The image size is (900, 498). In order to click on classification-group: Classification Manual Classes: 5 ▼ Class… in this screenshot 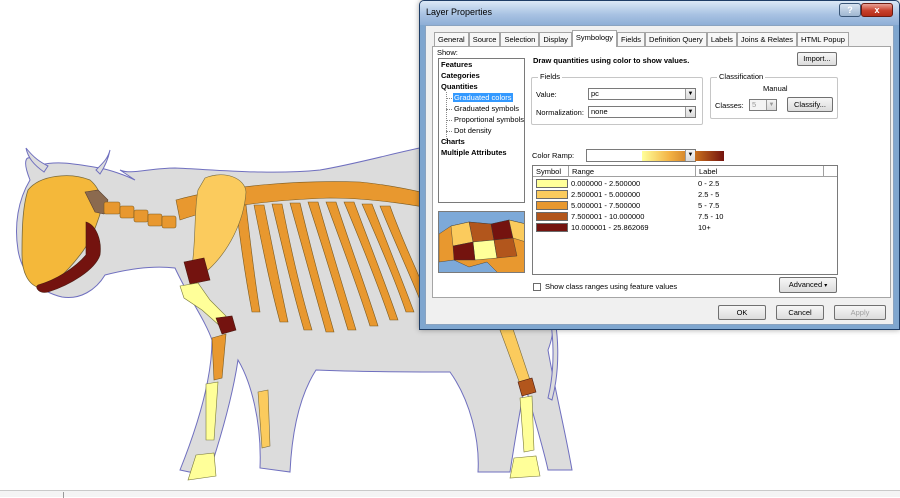, I will do `click(774, 95)`.